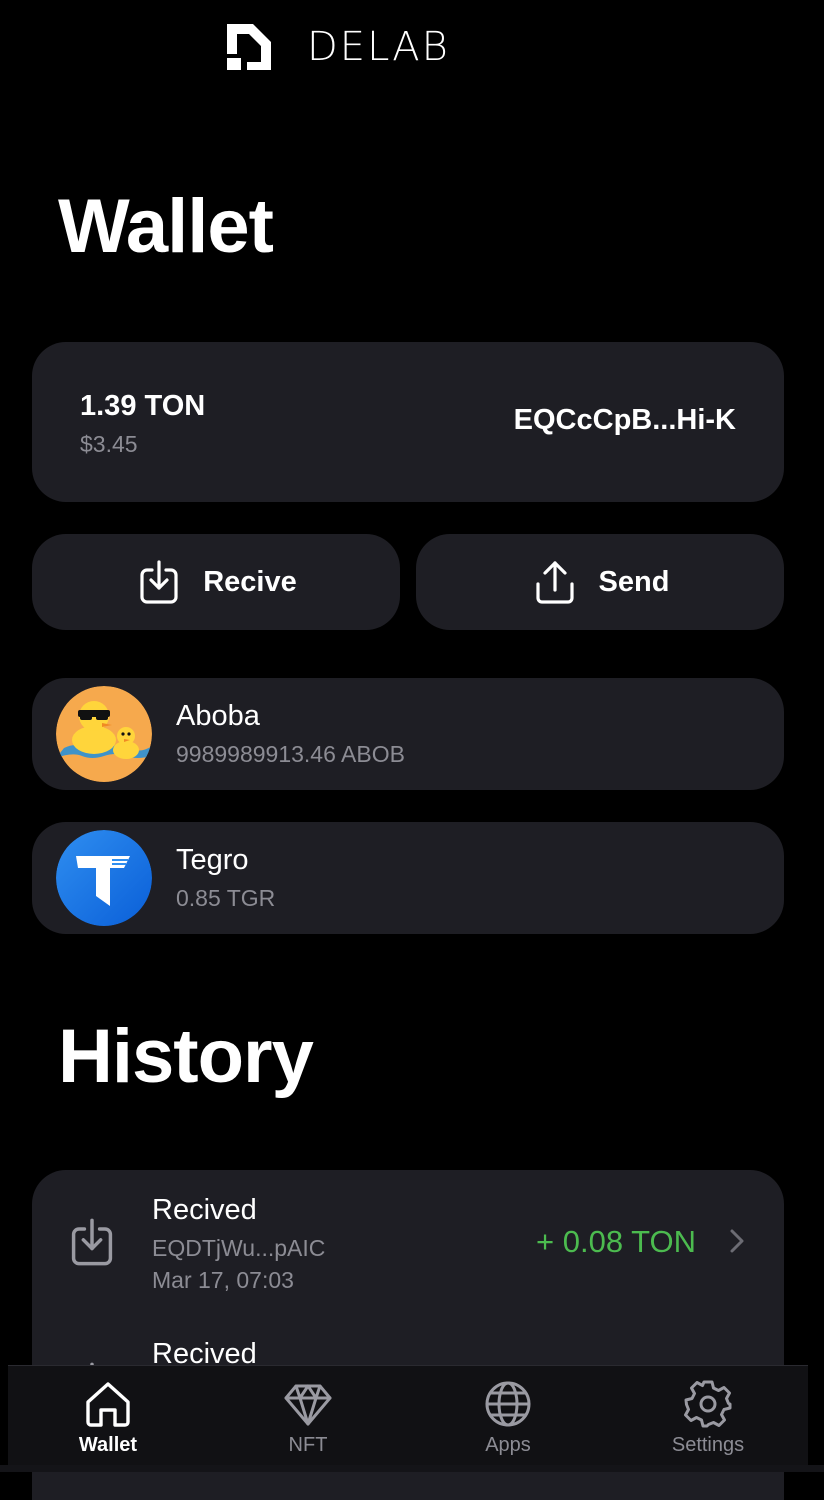  Describe the element at coordinates (186, 1056) in the screenshot. I see `history-title: History` at that location.